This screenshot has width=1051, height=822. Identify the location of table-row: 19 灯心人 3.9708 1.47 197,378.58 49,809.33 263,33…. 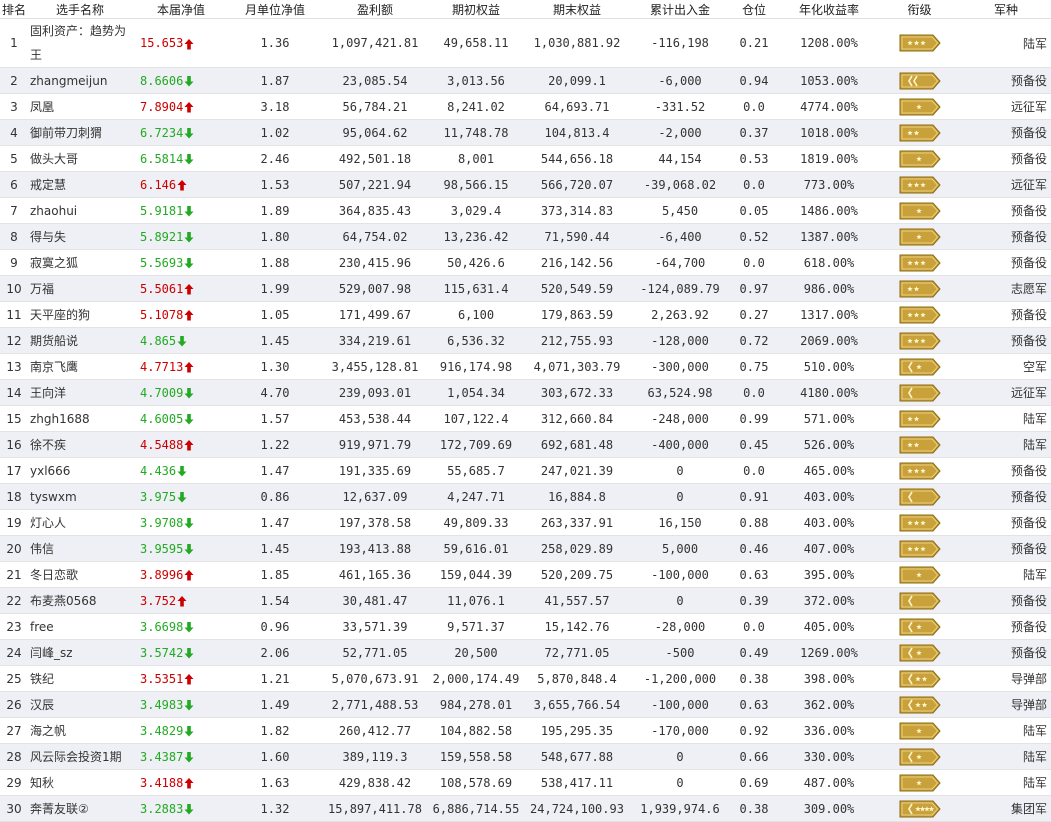
(525, 522).